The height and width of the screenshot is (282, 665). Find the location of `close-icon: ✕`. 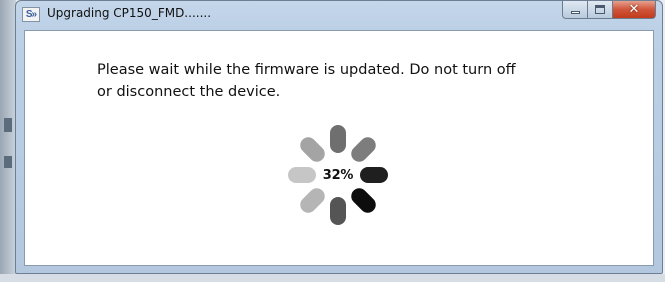

close-icon: ✕ is located at coordinates (634, 9).